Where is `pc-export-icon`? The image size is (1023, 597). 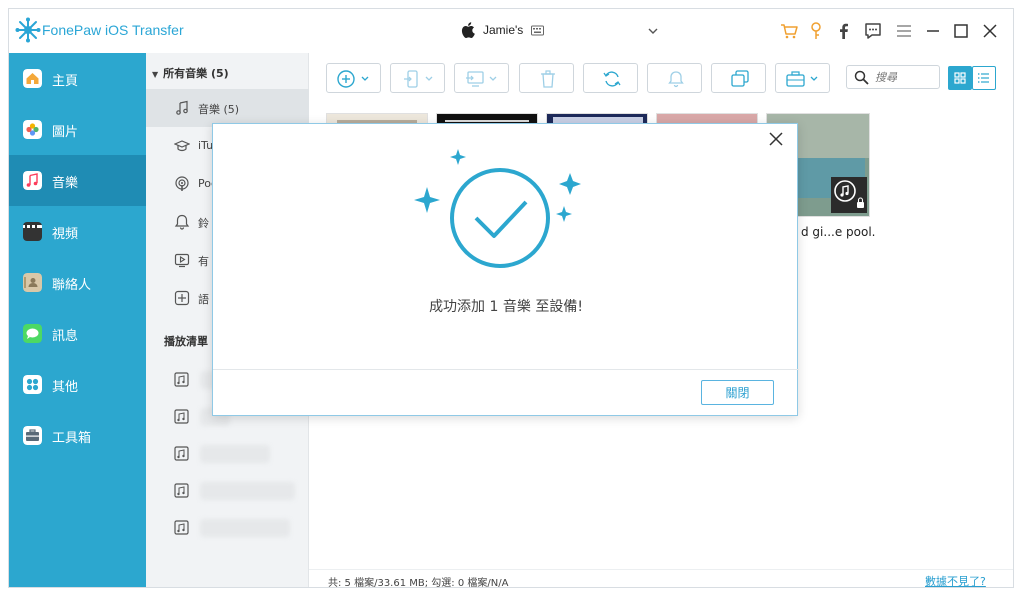
pc-export-icon is located at coordinates (481, 79).